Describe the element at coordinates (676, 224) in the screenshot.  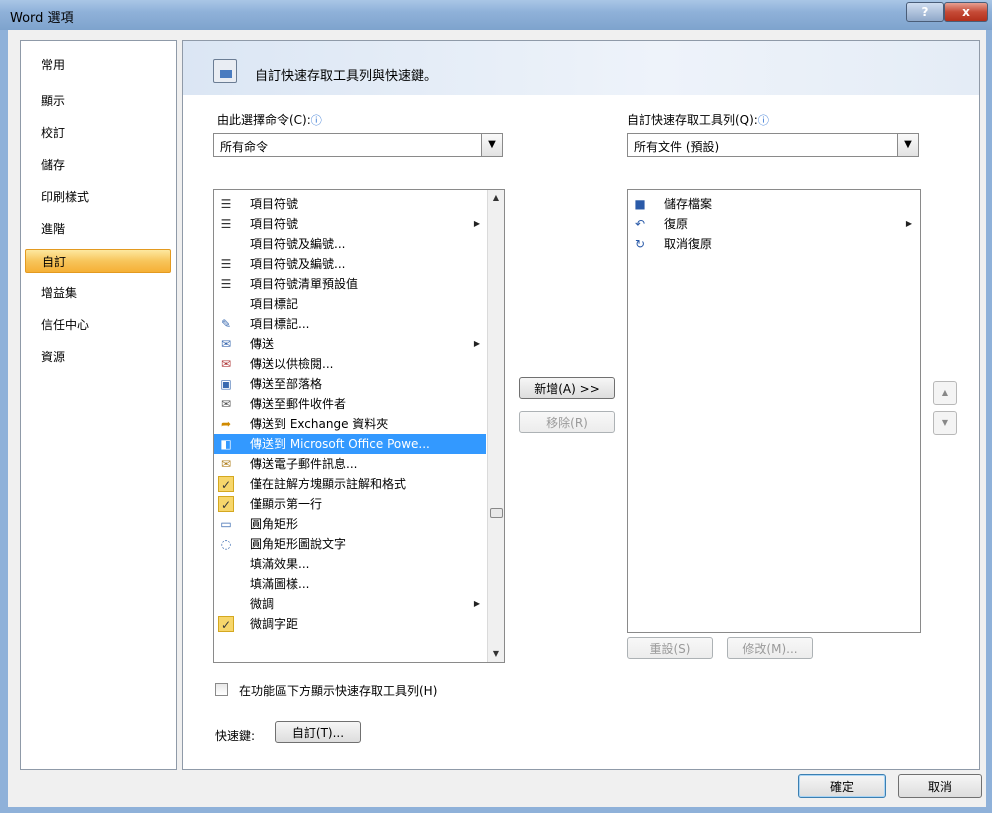
I see `toolbar-label: 復原` at that location.